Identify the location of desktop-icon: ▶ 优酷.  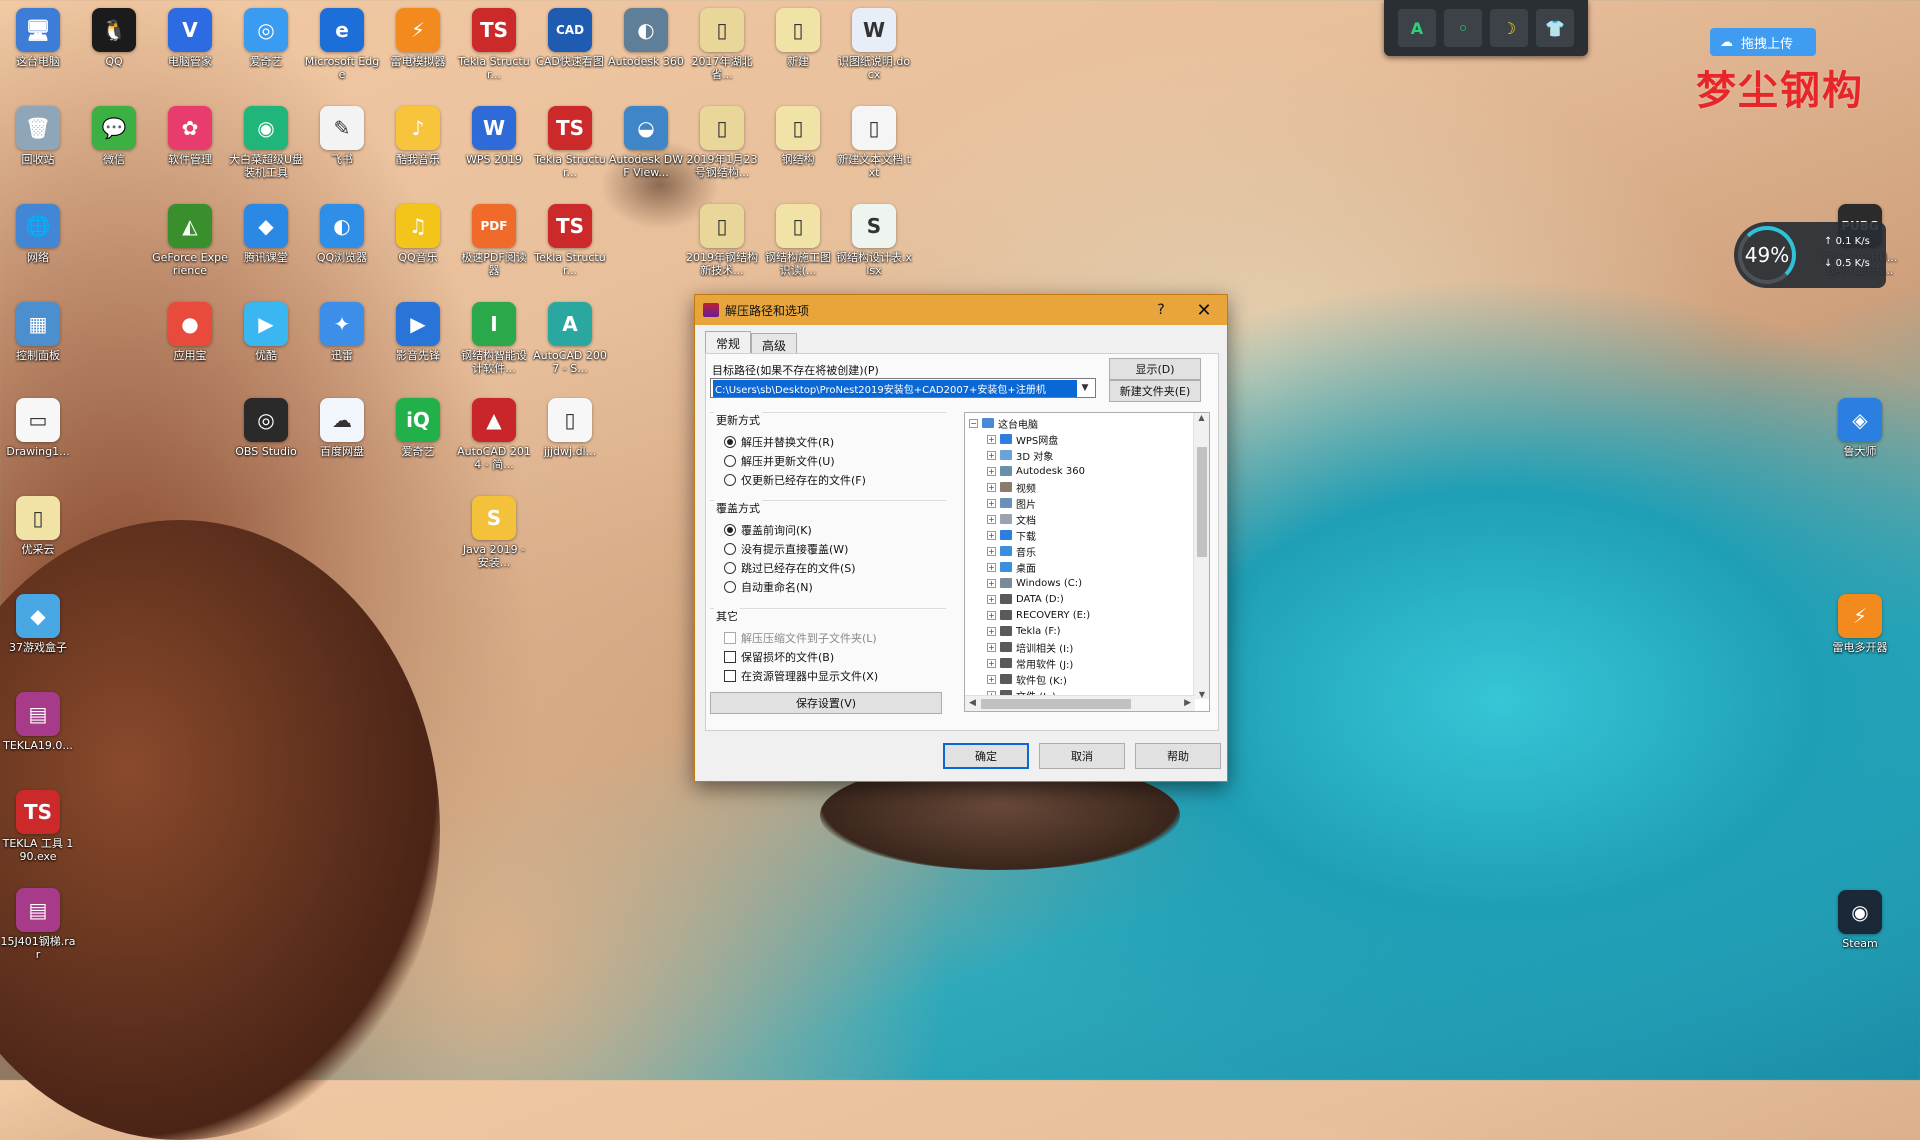
(266, 332).